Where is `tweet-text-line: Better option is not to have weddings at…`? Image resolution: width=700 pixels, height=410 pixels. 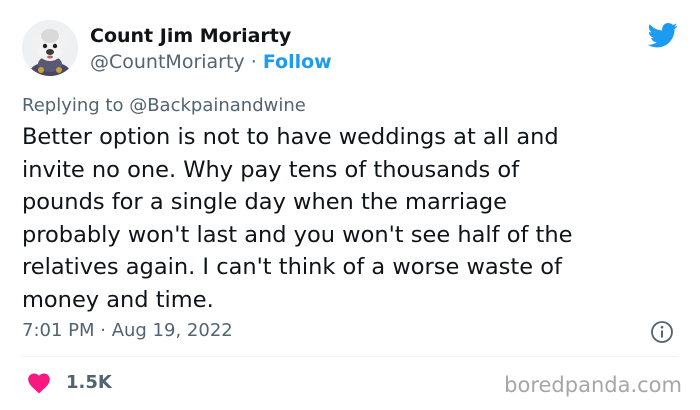 tweet-text-line: Better option is not to have weddings at… is located at coordinates (290, 137).